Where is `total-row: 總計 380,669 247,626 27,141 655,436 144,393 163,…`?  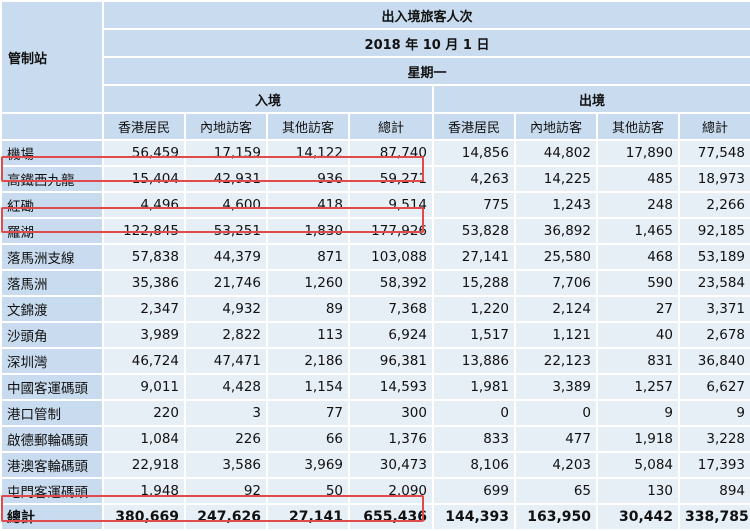
total-row: 總計 380,669 247,626 27,141 655,436 144,393 163,… is located at coordinates (376, 517).